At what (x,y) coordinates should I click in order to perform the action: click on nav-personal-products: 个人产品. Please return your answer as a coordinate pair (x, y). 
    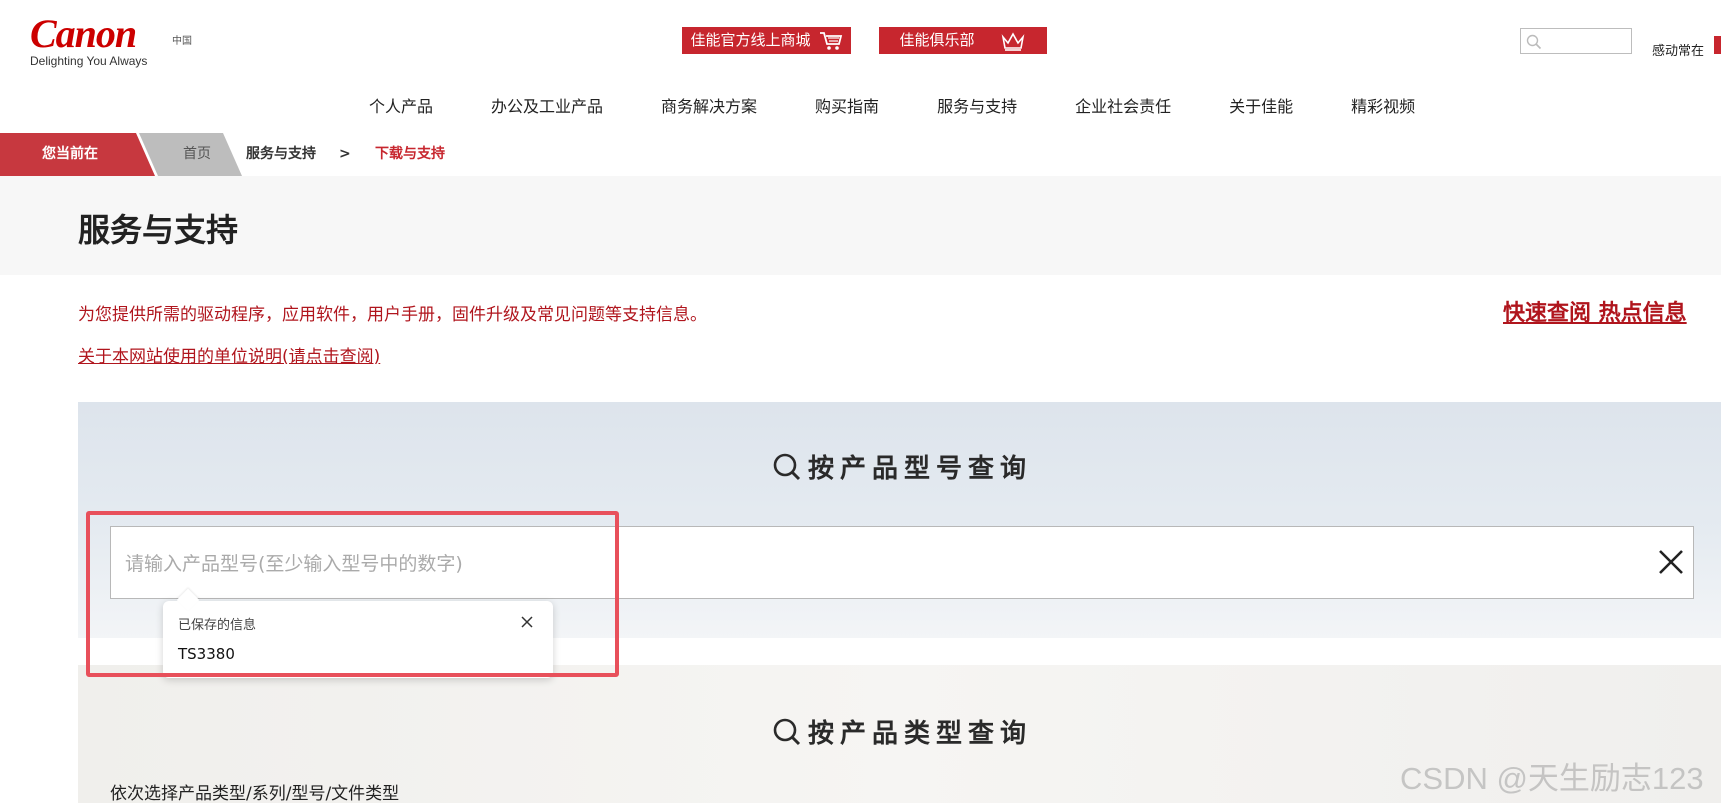
    Looking at the image, I should click on (401, 107).